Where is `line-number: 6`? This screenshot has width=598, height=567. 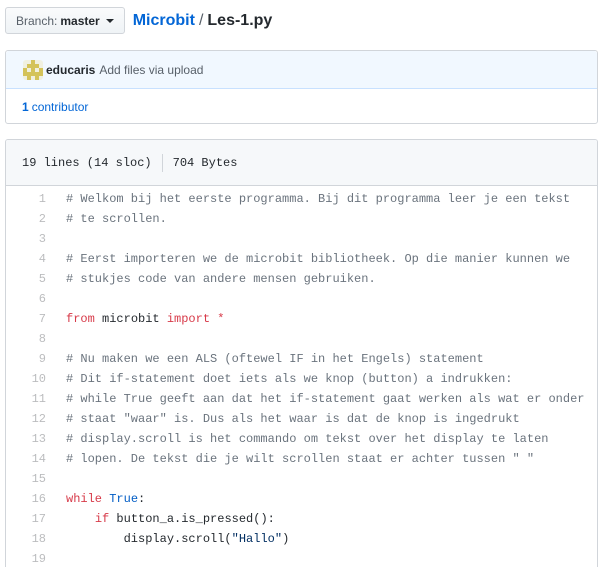 line-number: 6 is located at coordinates (28, 299).